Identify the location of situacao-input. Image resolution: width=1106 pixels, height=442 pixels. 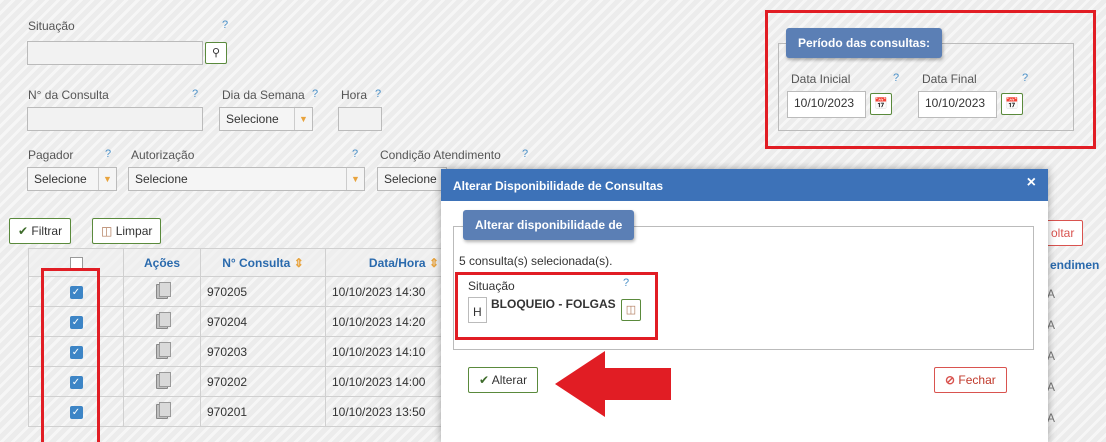
(115, 53).